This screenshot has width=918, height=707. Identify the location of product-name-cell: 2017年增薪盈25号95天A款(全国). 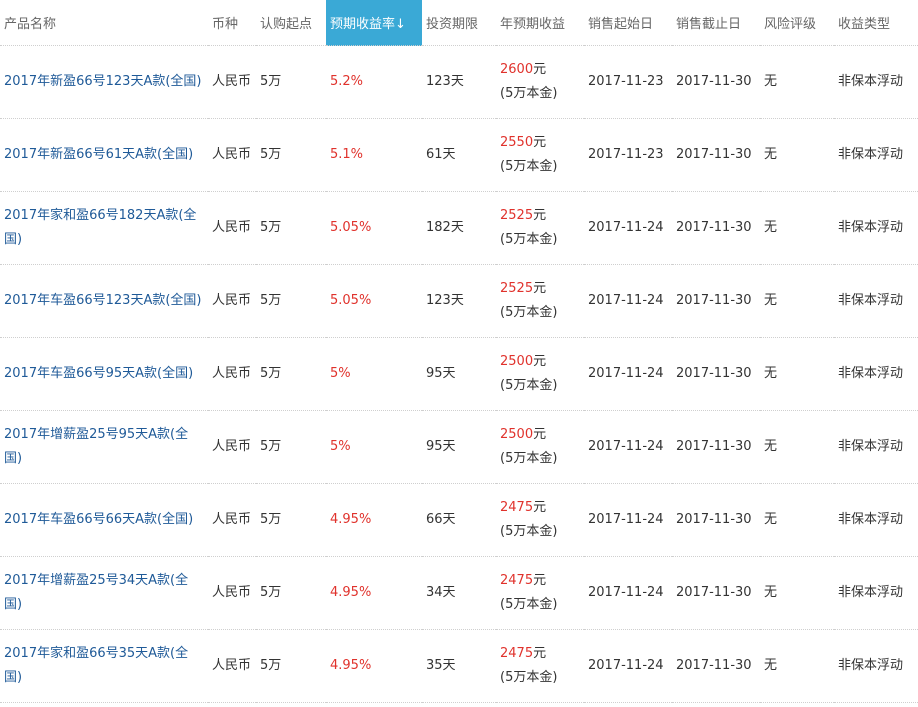
(104, 447).